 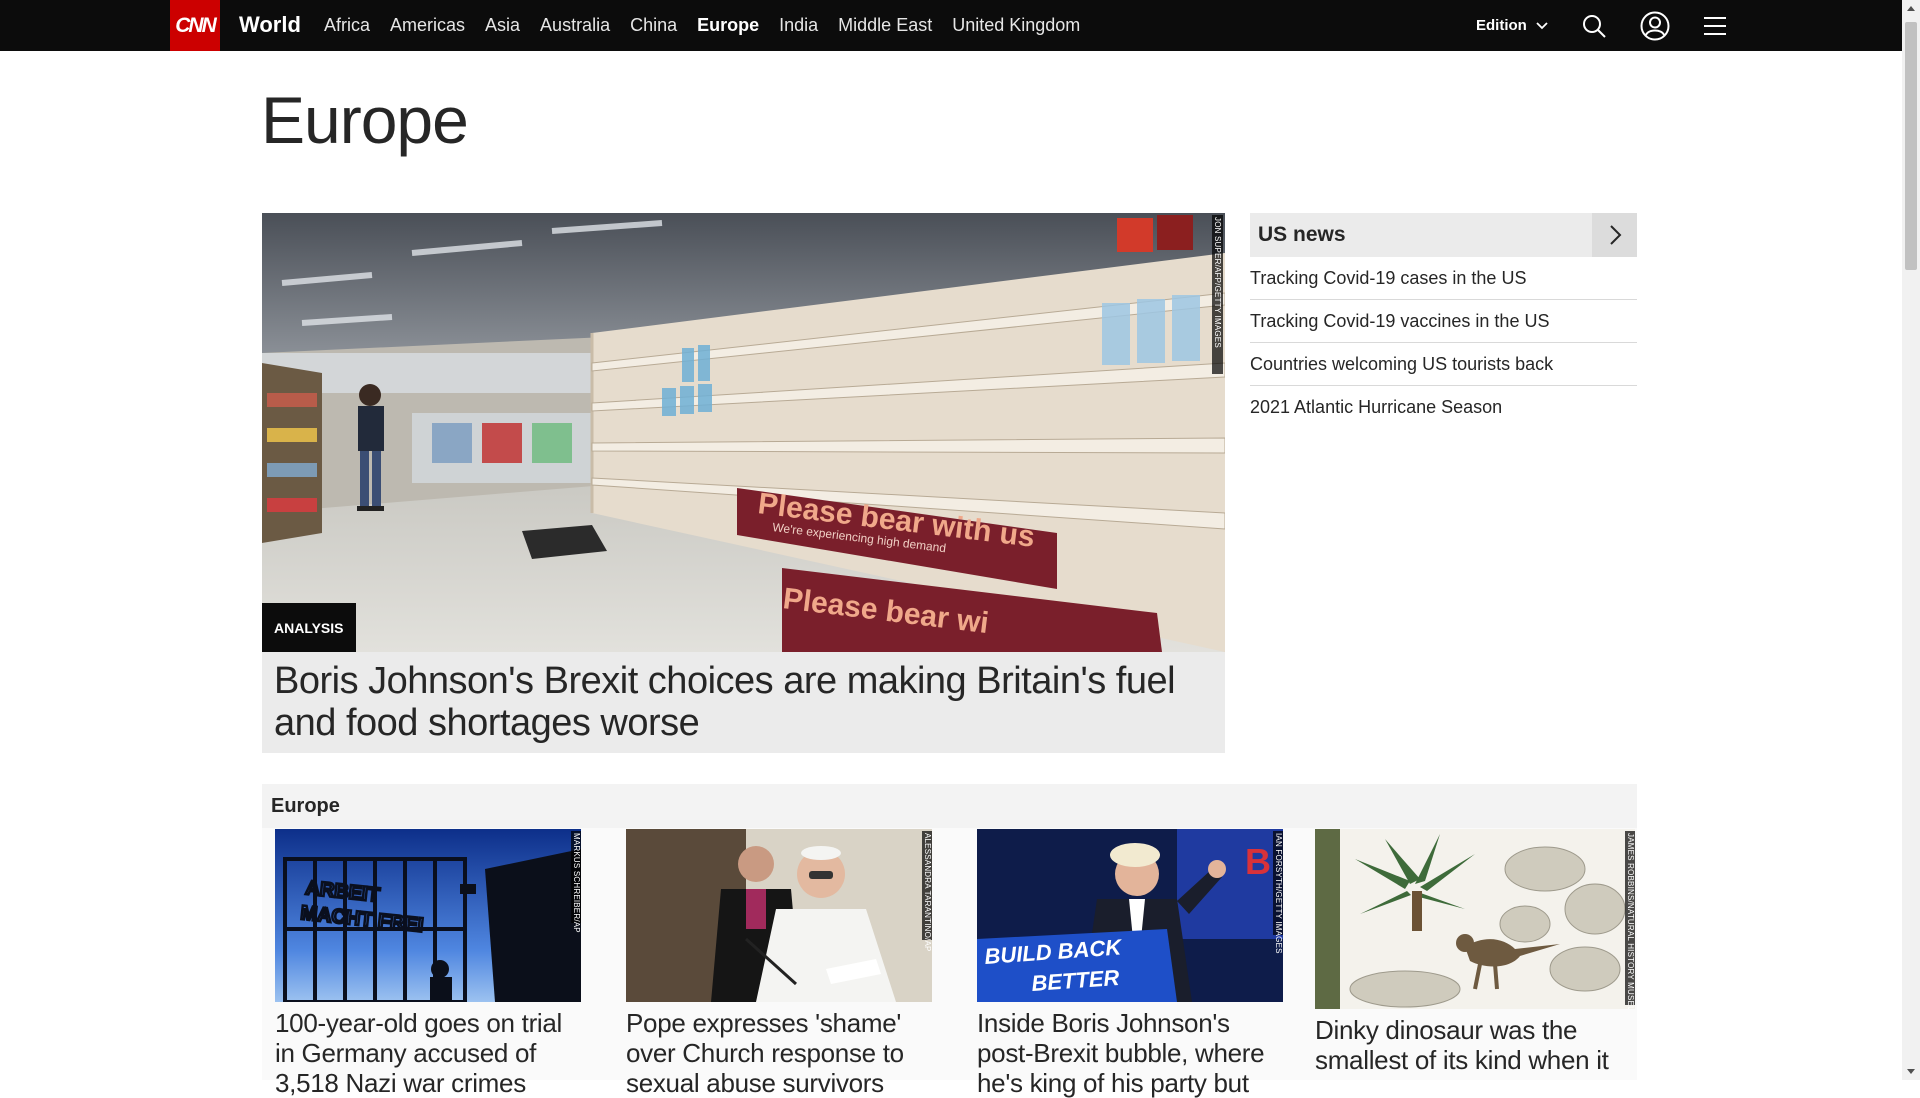 I want to click on us-news-link-covid-vaccines: Tracking Covid-19 vaccines in the US, so click(x=1443, y=321).